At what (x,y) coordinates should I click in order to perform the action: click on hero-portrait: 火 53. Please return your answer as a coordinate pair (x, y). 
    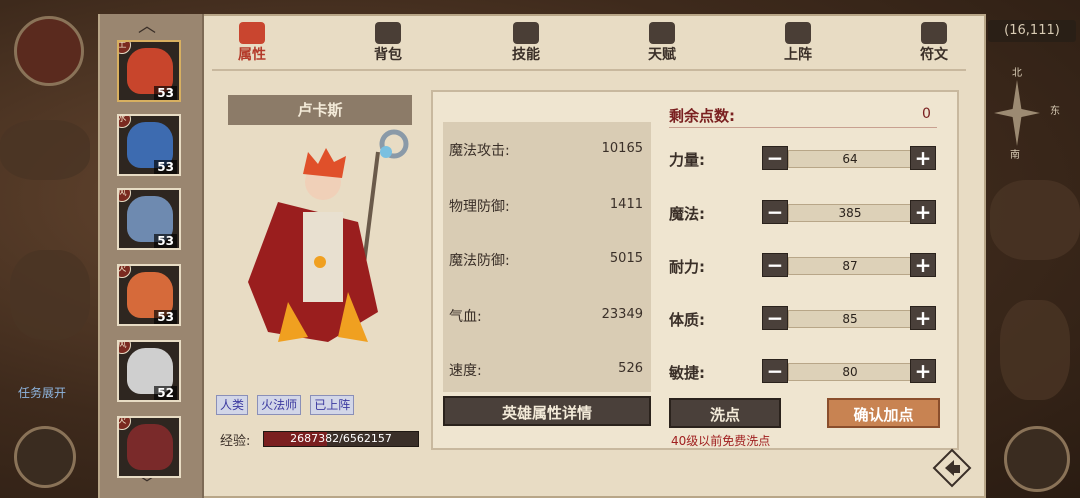
    Looking at the image, I should click on (149, 295).